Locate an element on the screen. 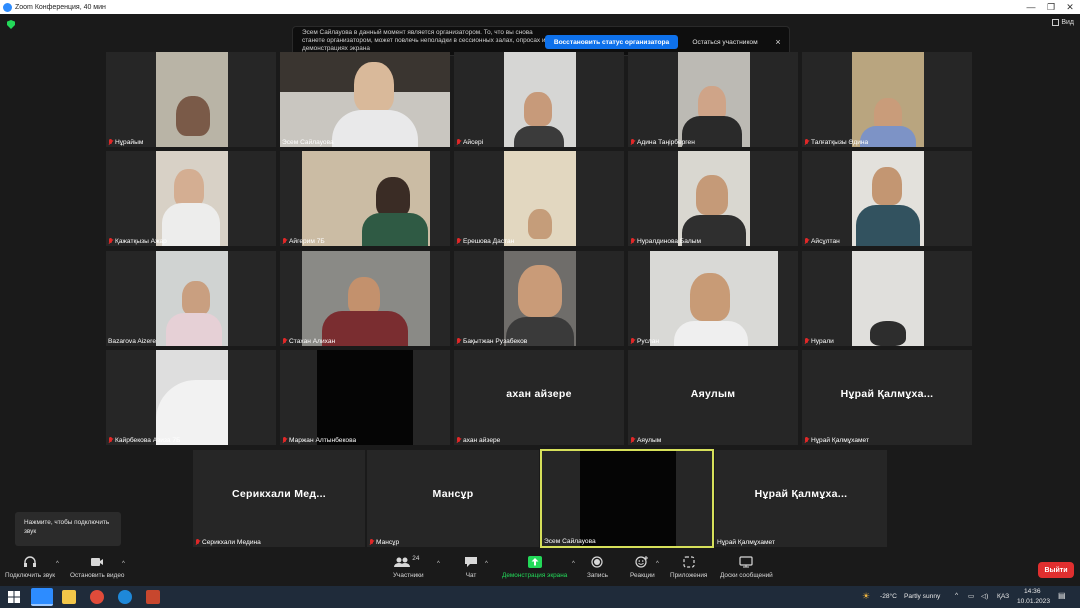 This screenshot has height=608, width=1080. file-explorer-icon is located at coordinates (69, 597).